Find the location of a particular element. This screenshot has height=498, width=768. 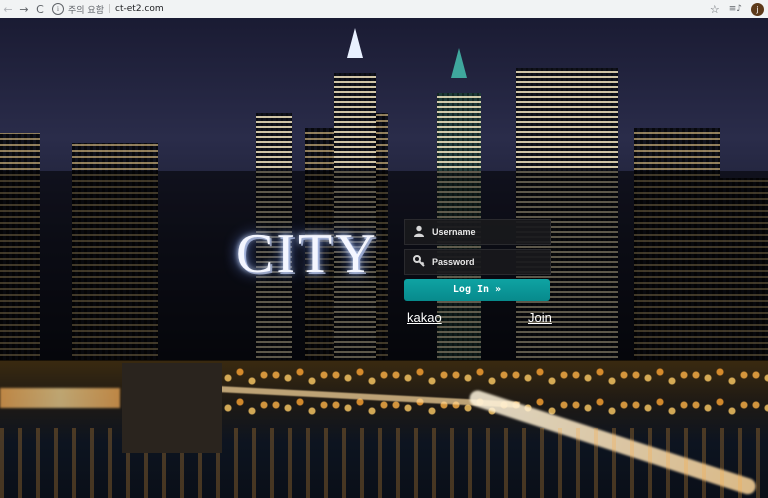

media-playlist-icon: ≡♪ is located at coordinates (735, 9).